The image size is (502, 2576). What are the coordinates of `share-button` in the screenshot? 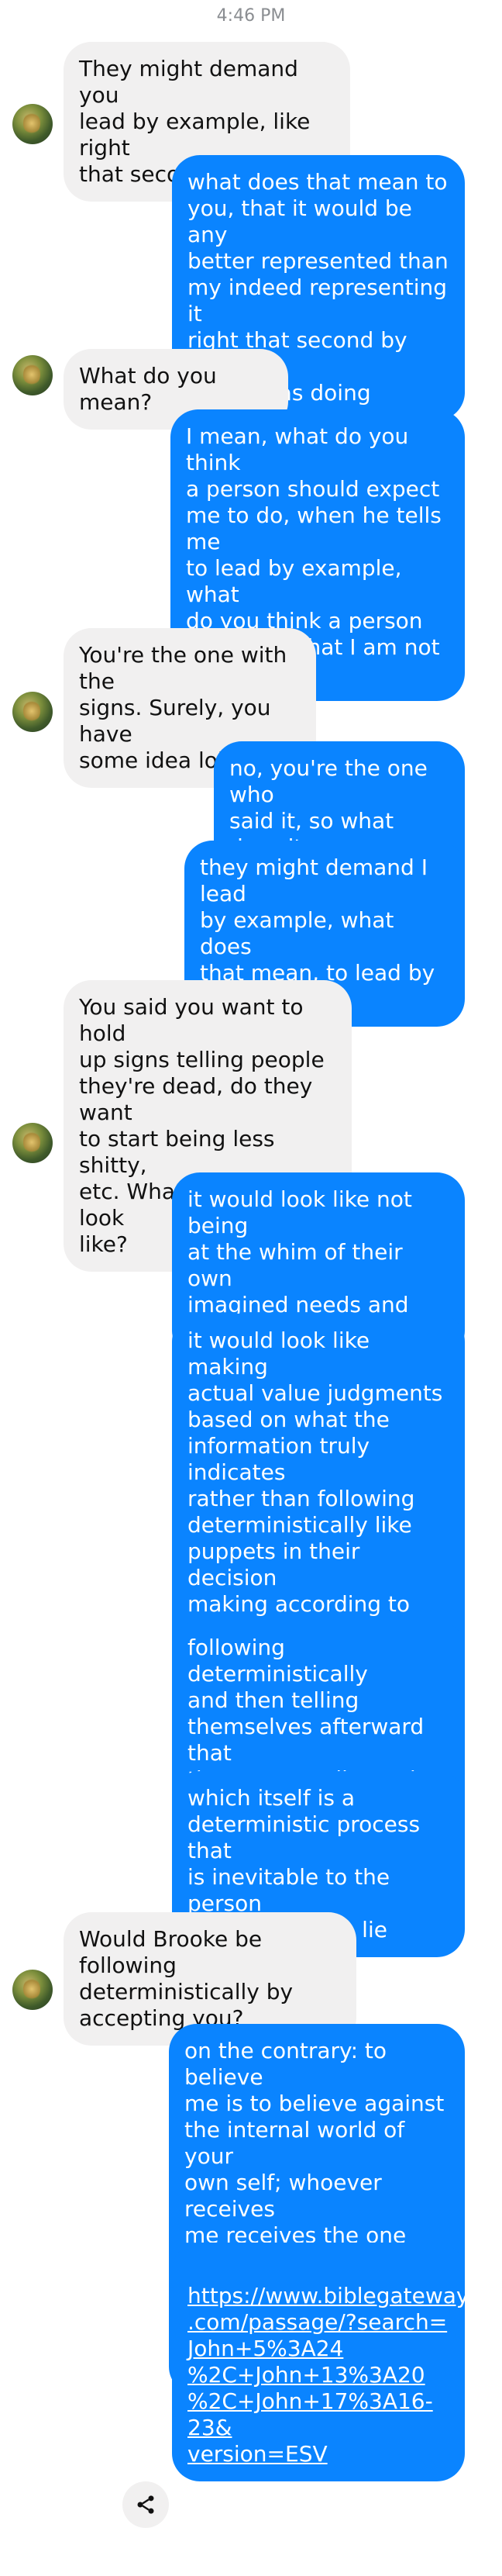 It's located at (145, 2504).